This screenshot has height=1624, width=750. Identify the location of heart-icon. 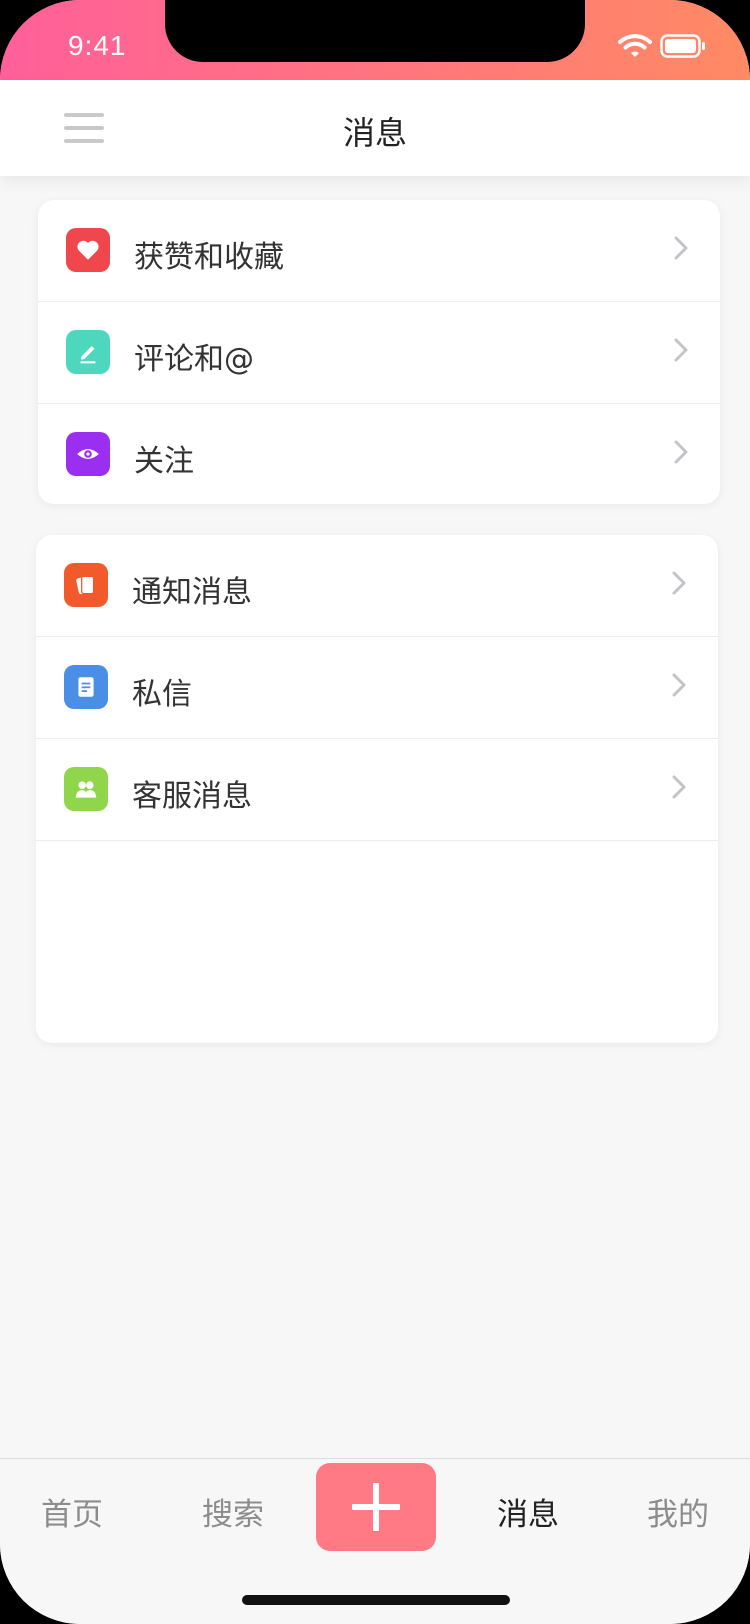
(88, 250).